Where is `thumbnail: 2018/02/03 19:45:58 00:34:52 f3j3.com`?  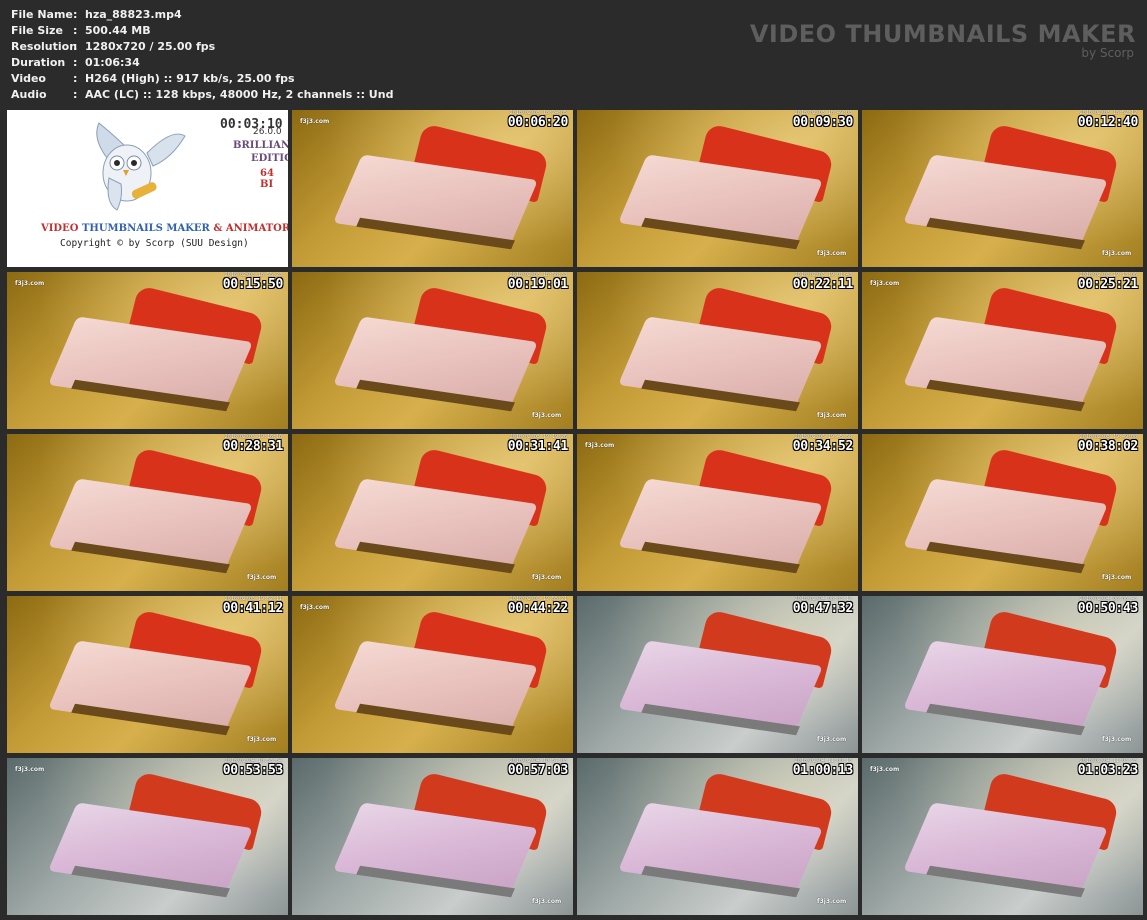
thumbnail: 2018/02/03 19:45:58 00:34:52 f3j3.com is located at coordinates (717, 512).